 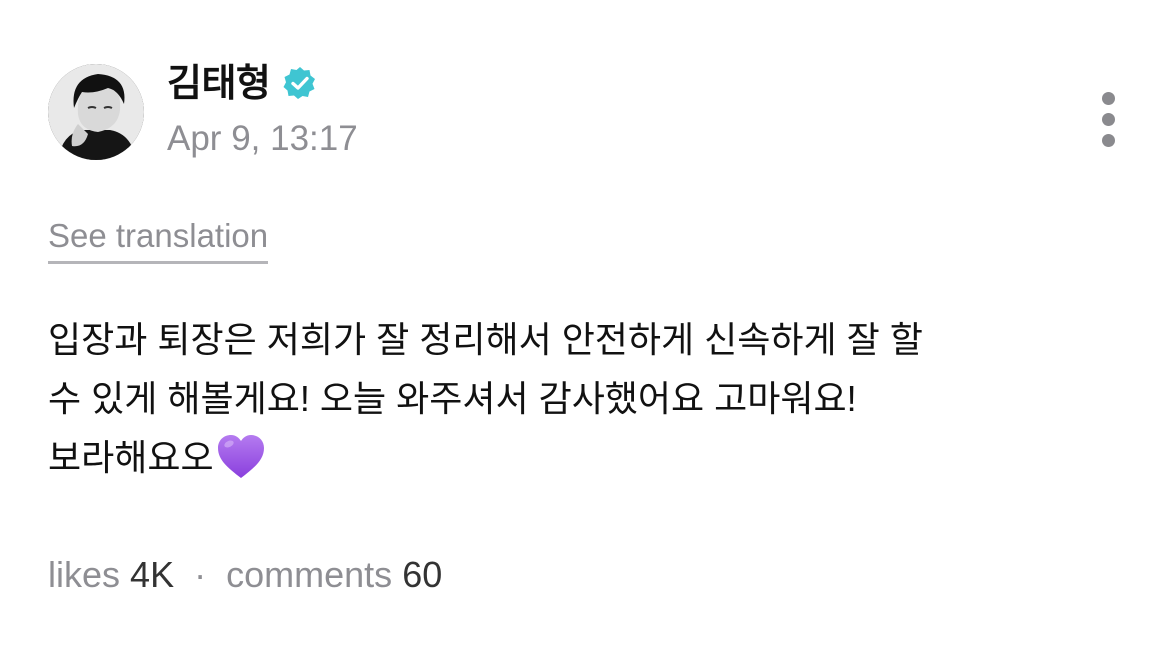 I want to click on likes-label: likes, so click(x=84, y=574).